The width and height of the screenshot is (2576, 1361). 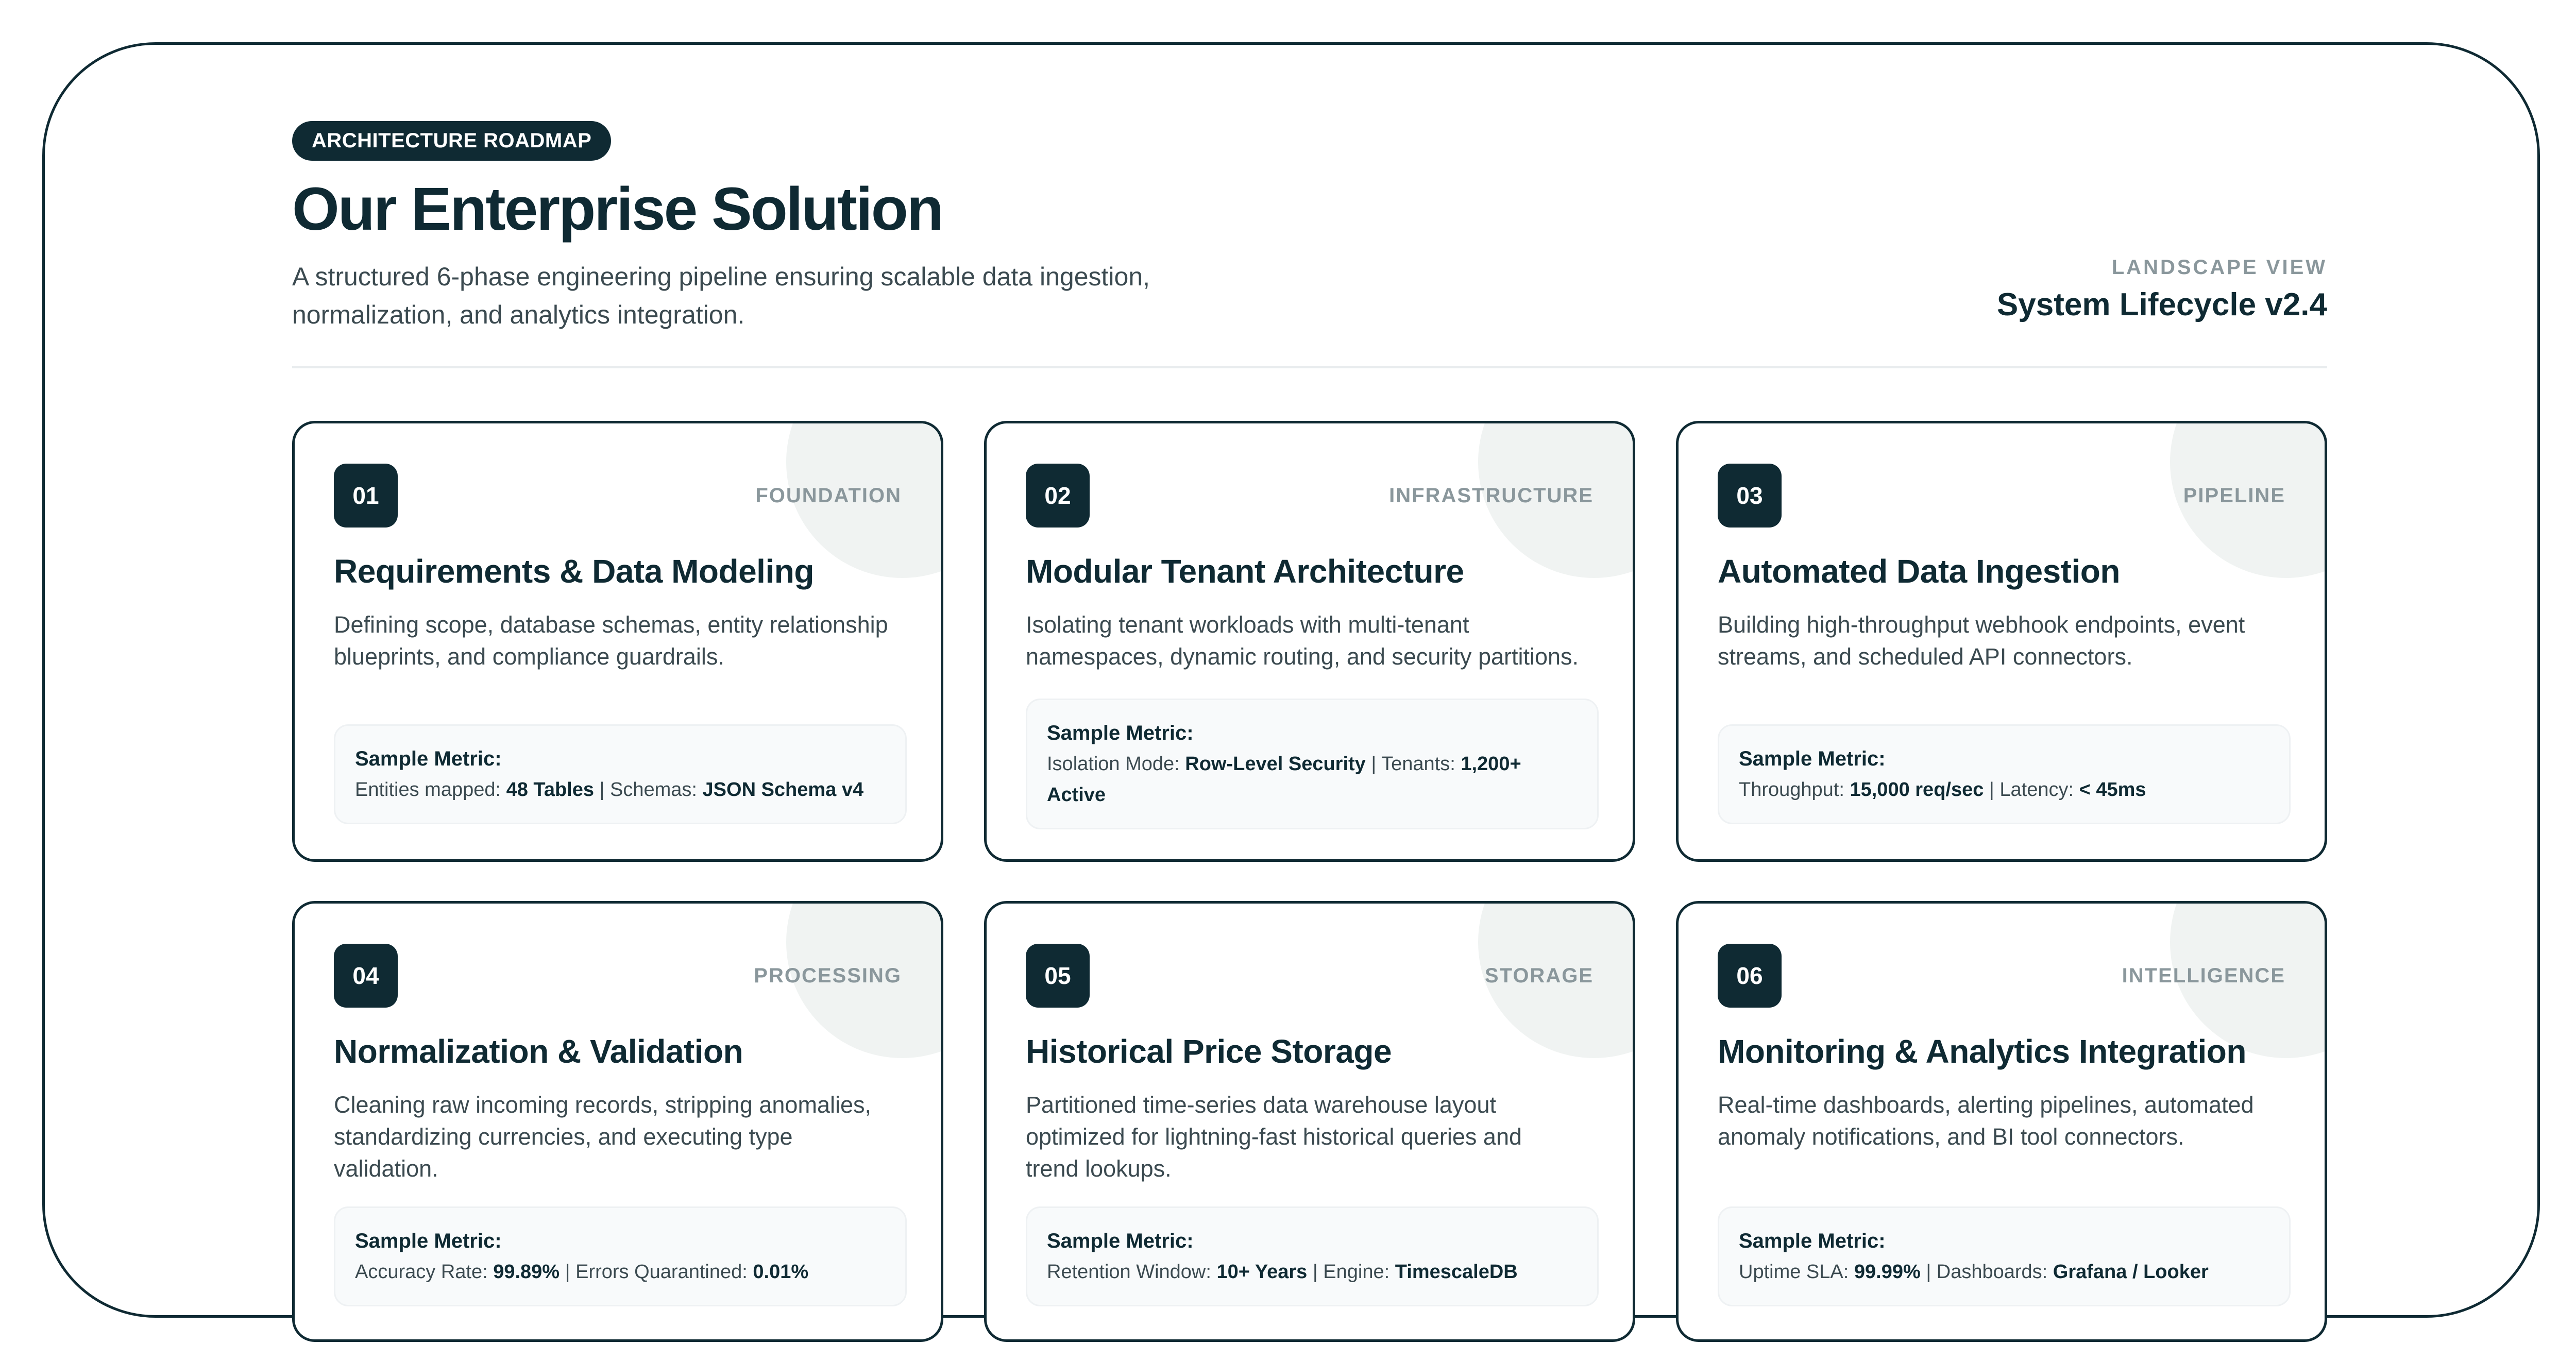 I want to click on phase-category: FOUNDATION, so click(x=828, y=495).